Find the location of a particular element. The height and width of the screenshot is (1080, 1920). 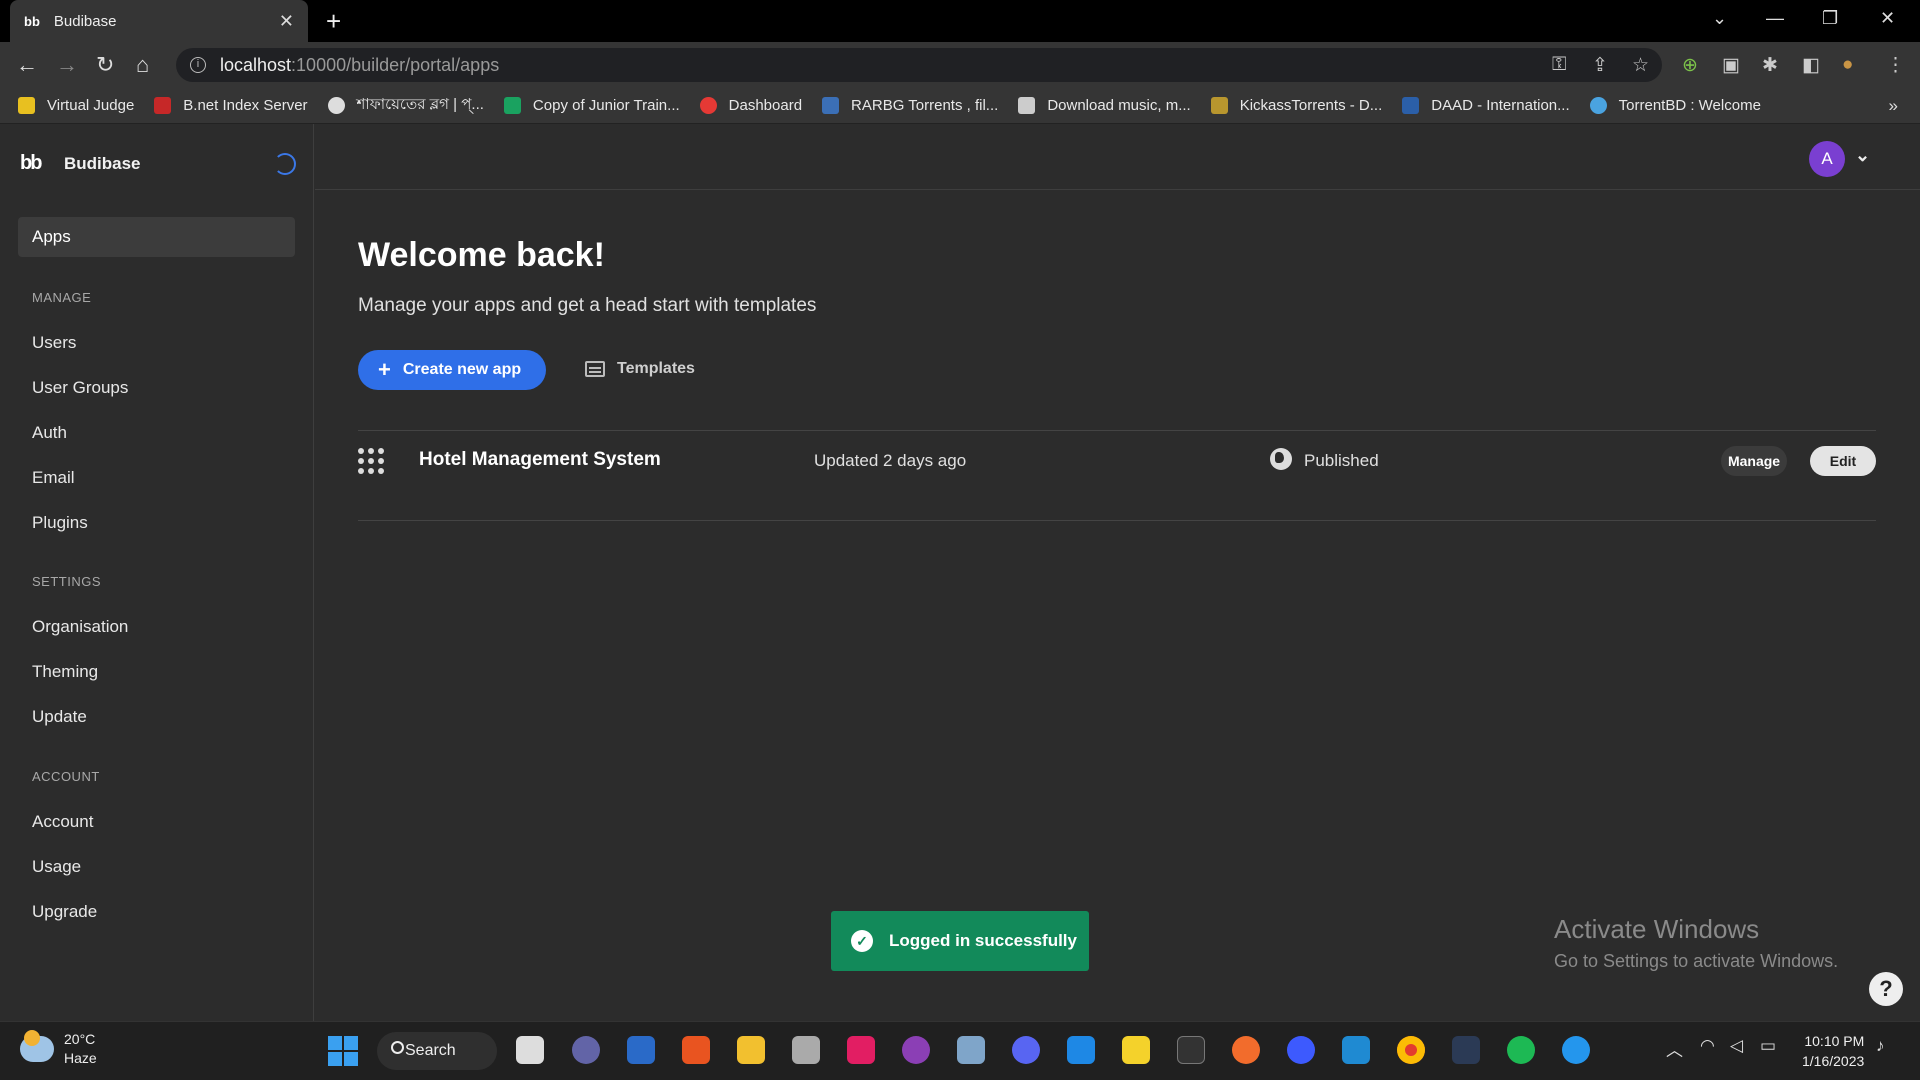

extension-plus-icon: ⊕ is located at coordinates (1690, 65).